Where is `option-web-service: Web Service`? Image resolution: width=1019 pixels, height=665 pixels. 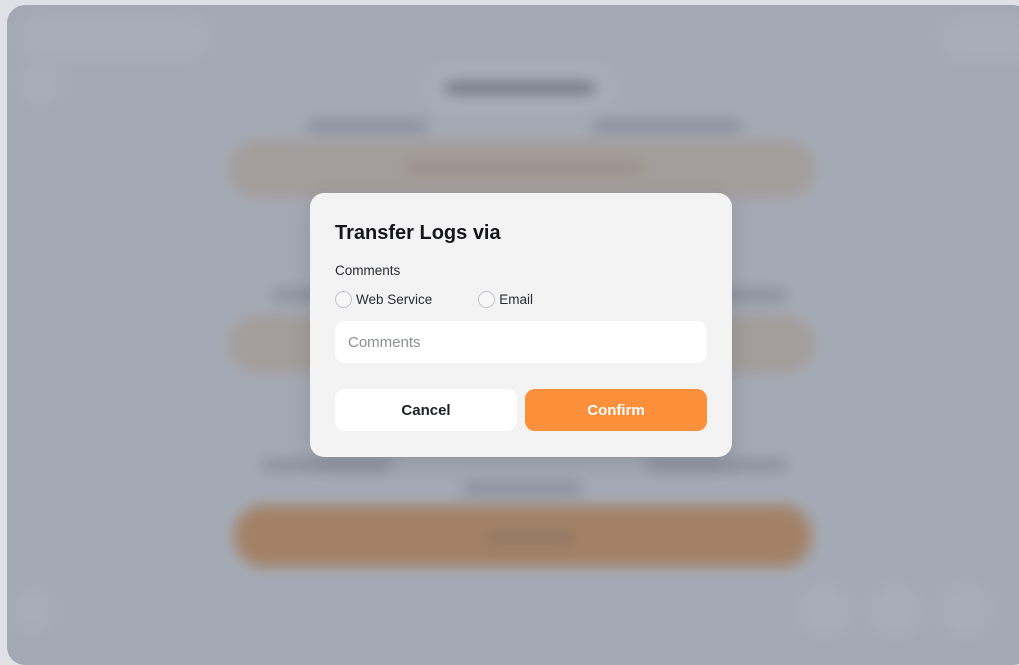
option-web-service: Web Service is located at coordinates (383, 299).